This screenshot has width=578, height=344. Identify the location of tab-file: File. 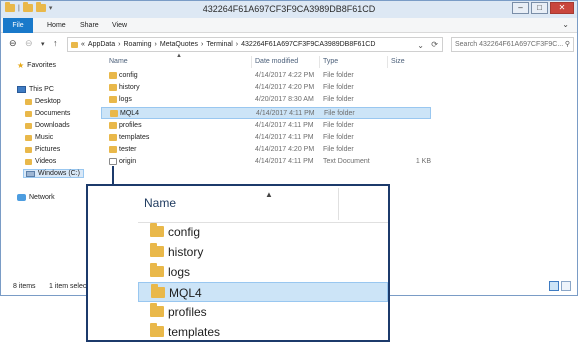
(18, 25).